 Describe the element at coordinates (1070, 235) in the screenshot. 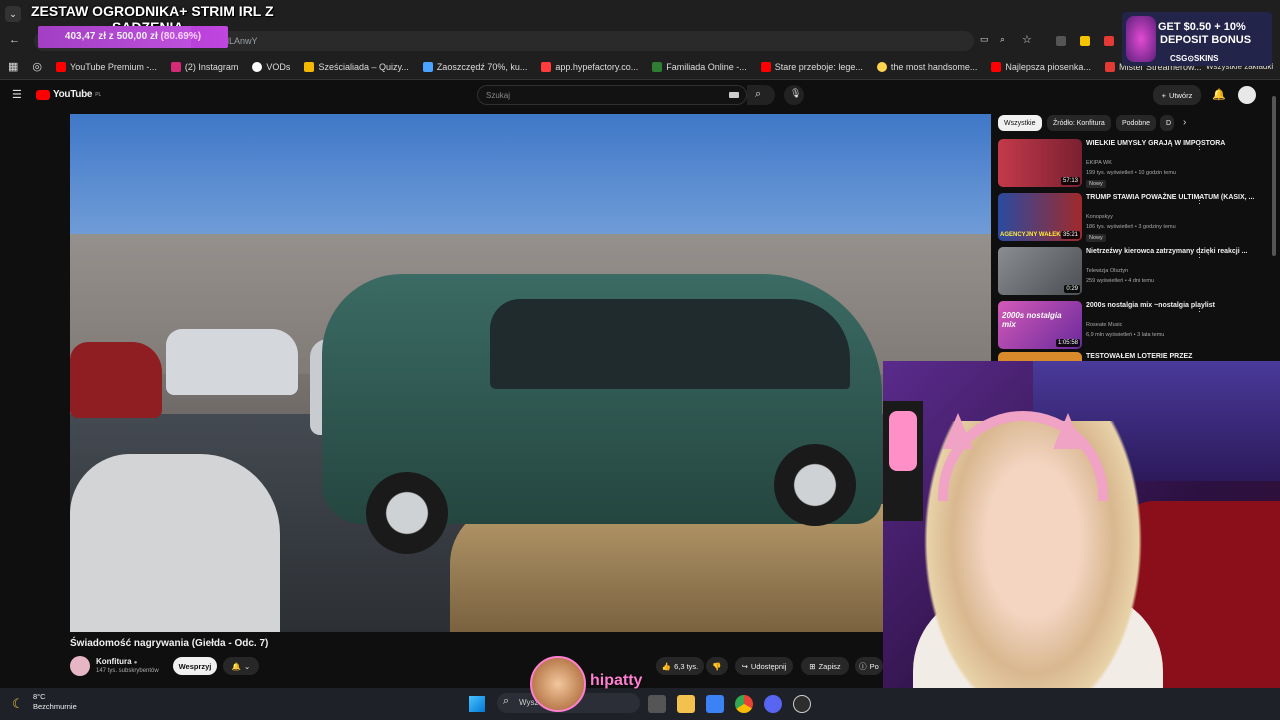

I see `video-duration: 35:21` at that location.